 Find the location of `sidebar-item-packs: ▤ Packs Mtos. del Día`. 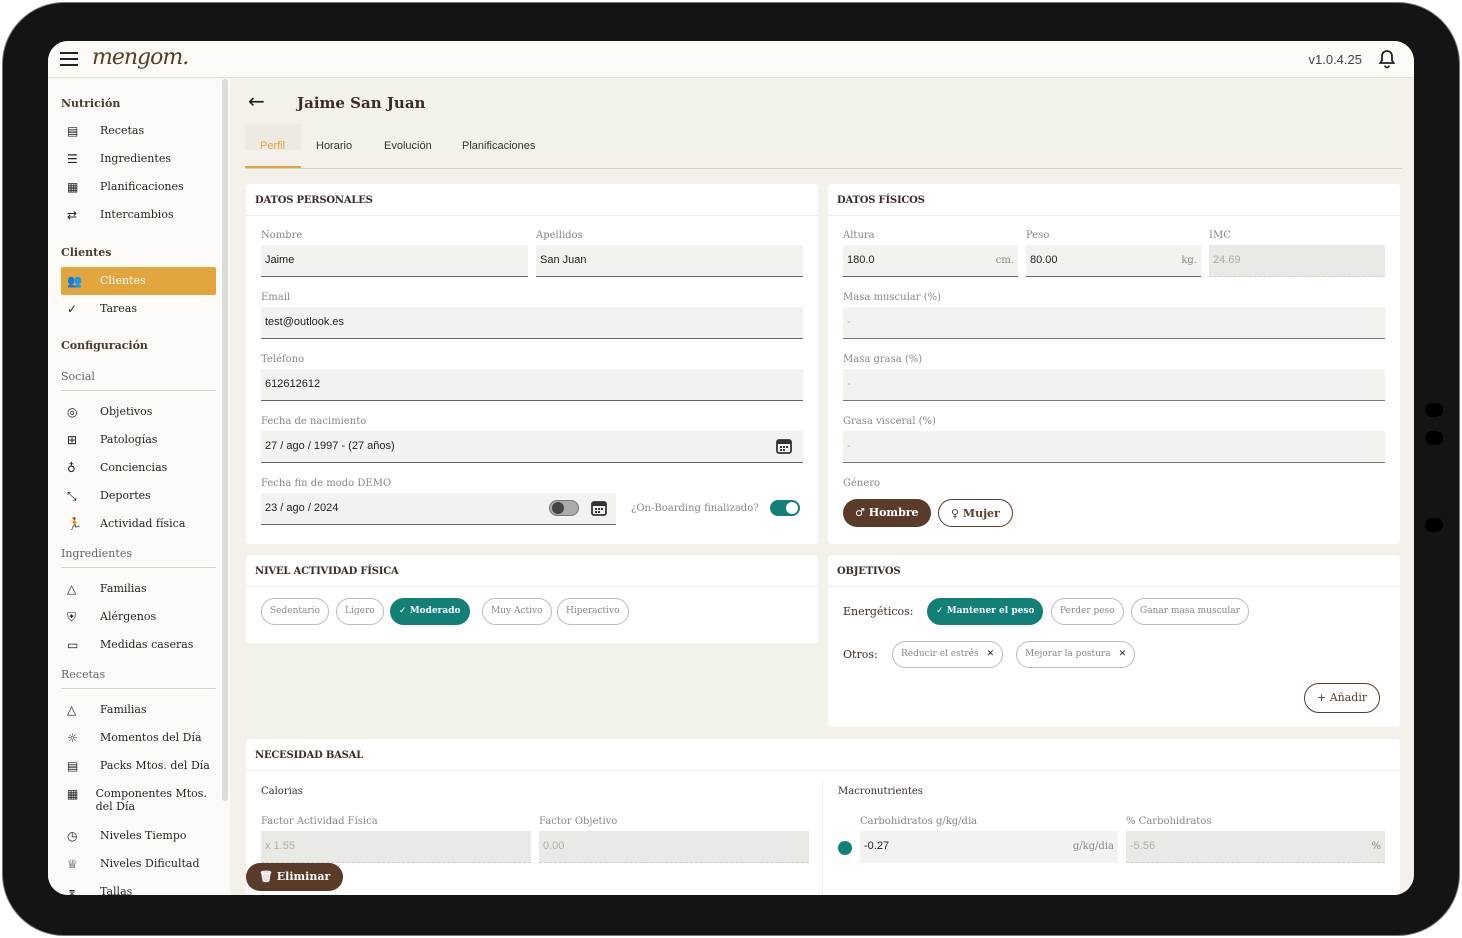

sidebar-item-packs: ▤ Packs Mtos. del Día is located at coordinates (138, 766).